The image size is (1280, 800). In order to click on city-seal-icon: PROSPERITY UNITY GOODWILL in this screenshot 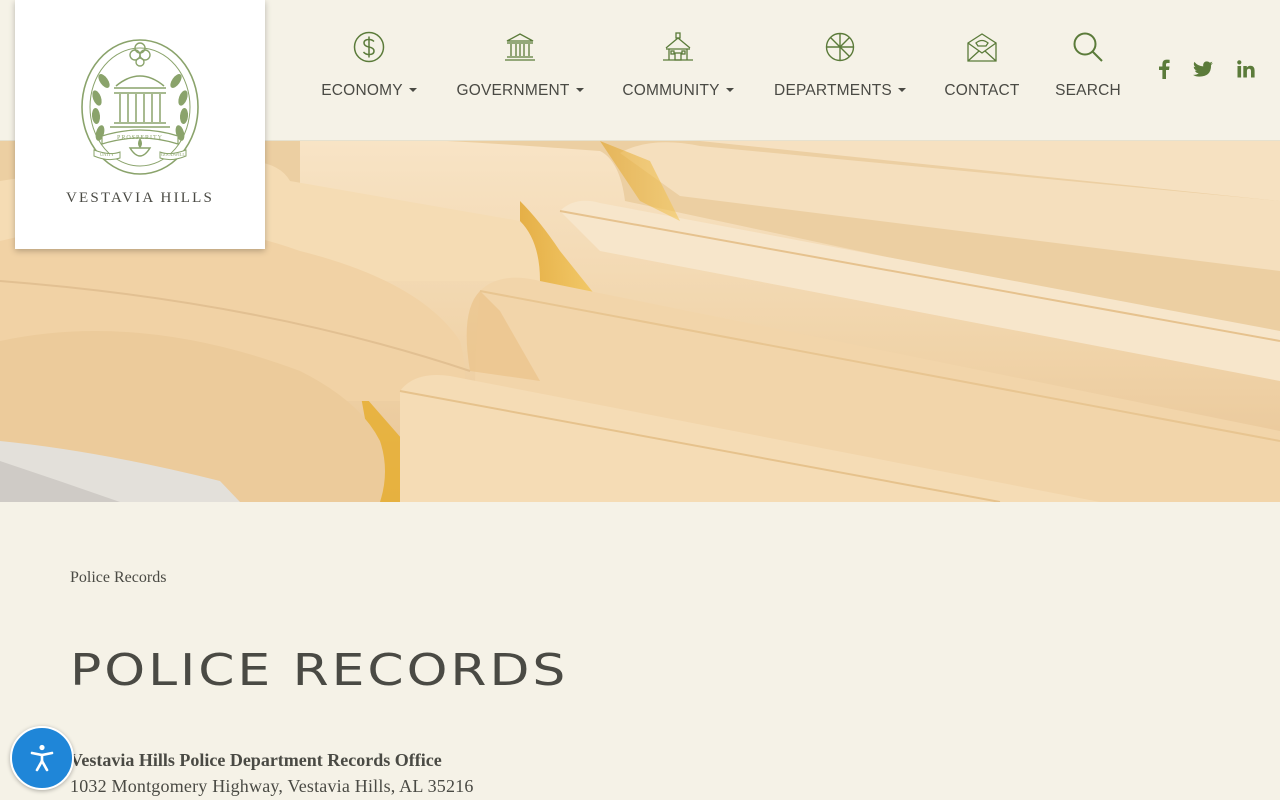, I will do `click(140, 107)`.